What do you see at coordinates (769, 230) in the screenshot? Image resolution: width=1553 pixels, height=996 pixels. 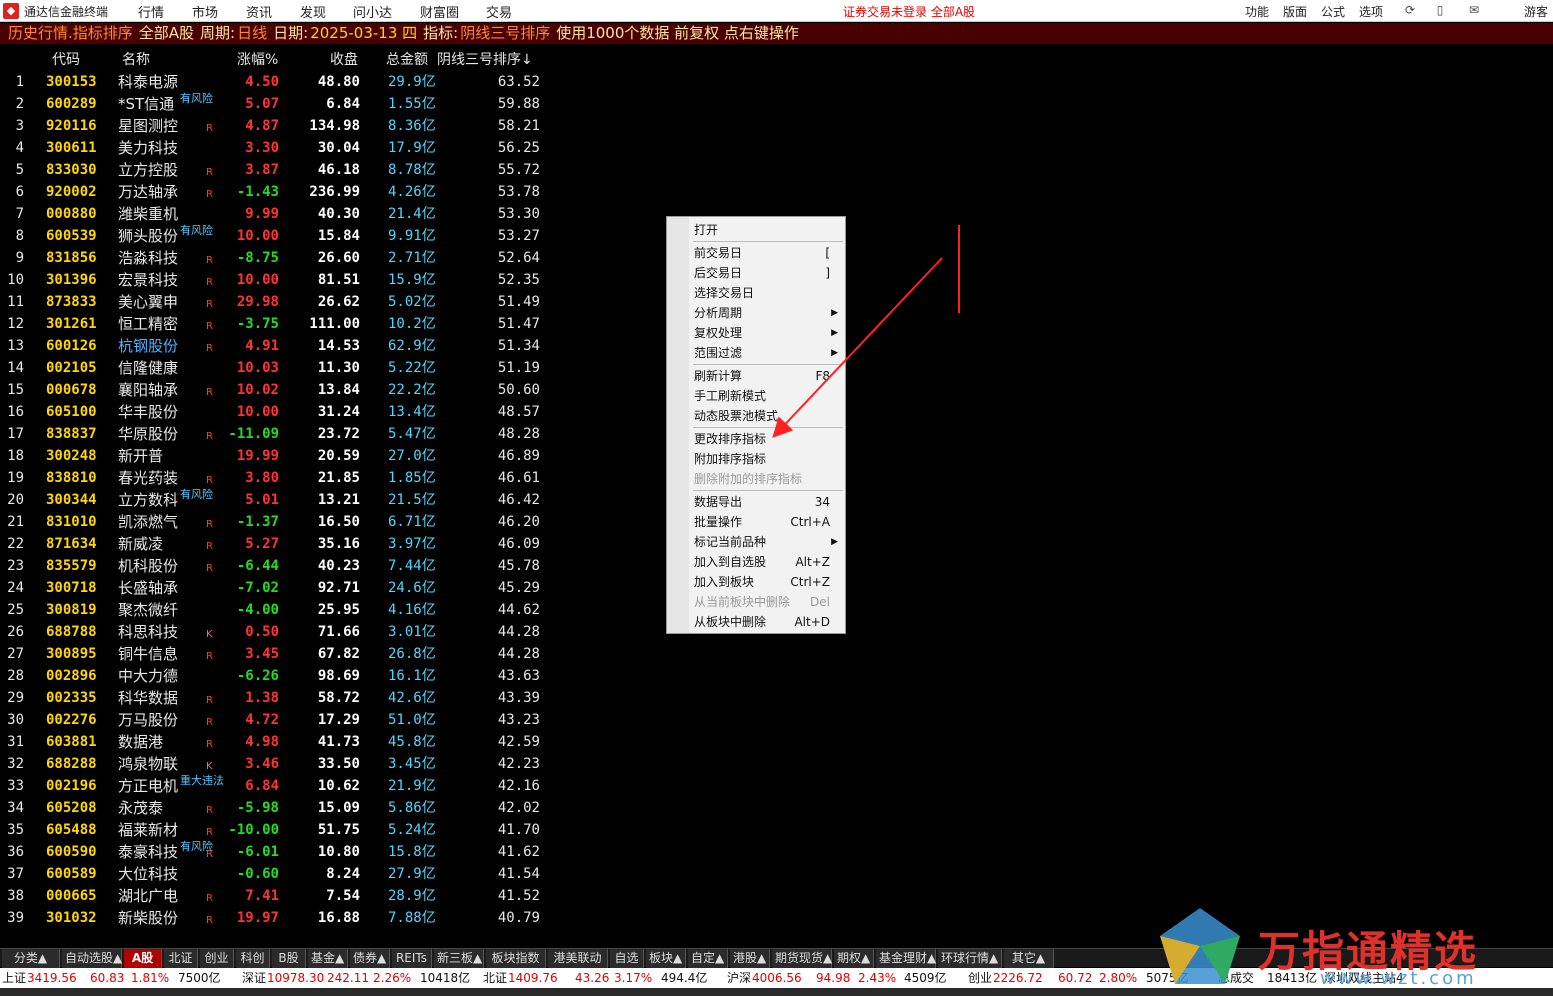 I see `menu-item: 打开` at bounding box center [769, 230].